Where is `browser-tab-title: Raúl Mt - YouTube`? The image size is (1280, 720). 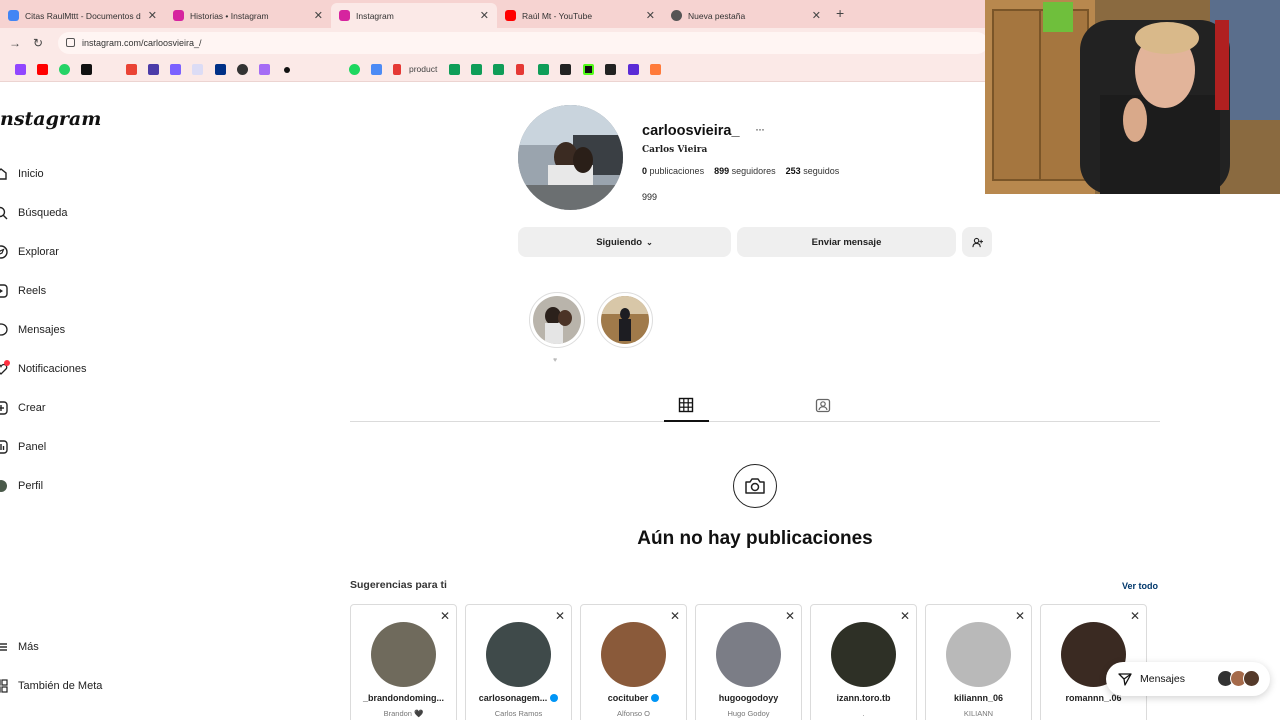
browser-tab-title: Raúl Mt - YouTube is located at coordinates (557, 15).